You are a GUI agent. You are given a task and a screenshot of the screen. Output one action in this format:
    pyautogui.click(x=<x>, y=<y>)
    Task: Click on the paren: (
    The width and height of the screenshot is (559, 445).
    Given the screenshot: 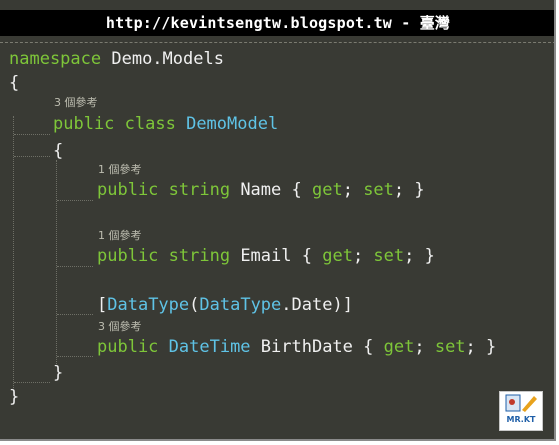 What is the action you would take?
    pyautogui.click(x=194, y=305)
    